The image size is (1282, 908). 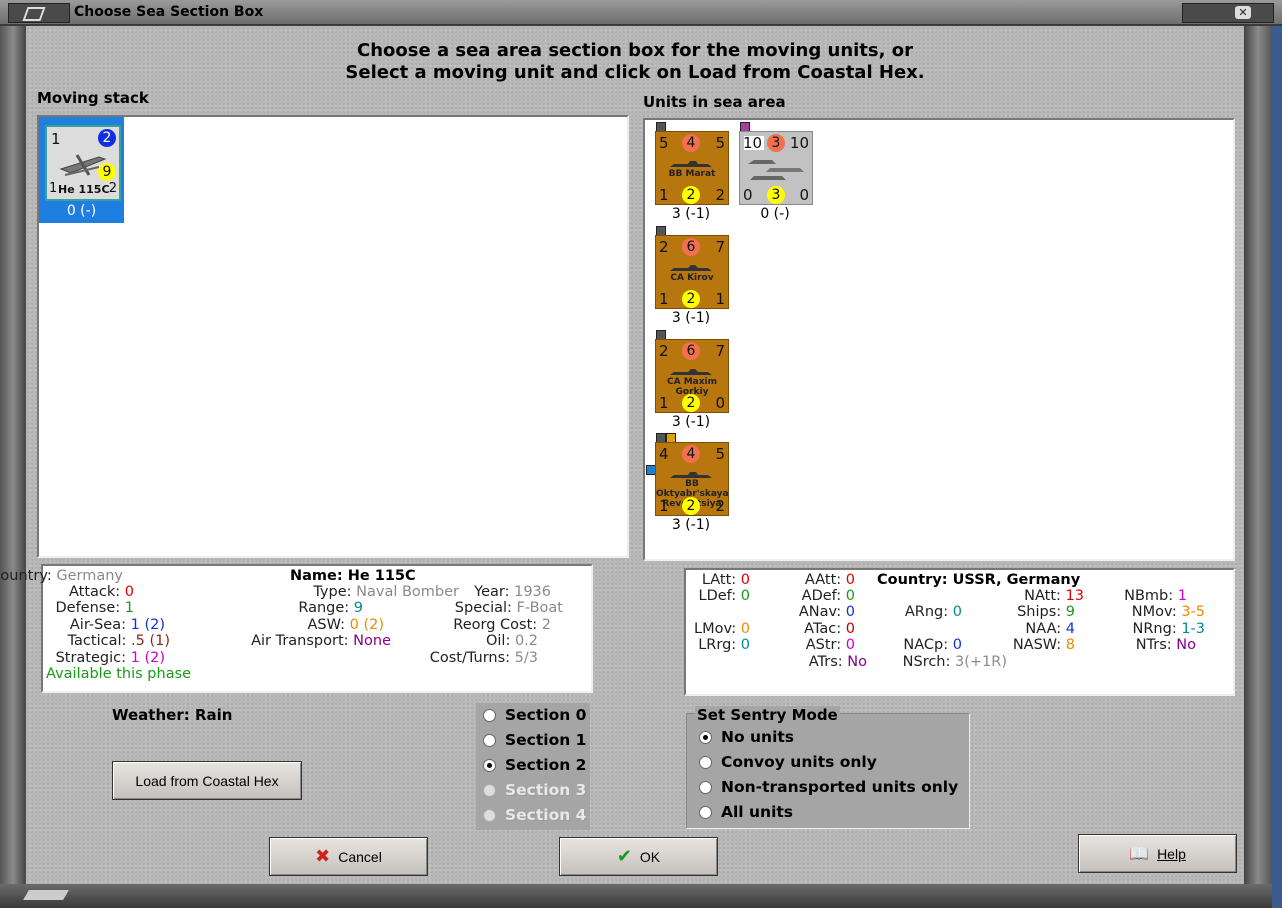 What do you see at coordinates (692, 479) in the screenshot?
I see `unit-counter: 4 4 5 BB Oktyabr'skaya Revolutsiya 1 2 2` at bounding box center [692, 479].